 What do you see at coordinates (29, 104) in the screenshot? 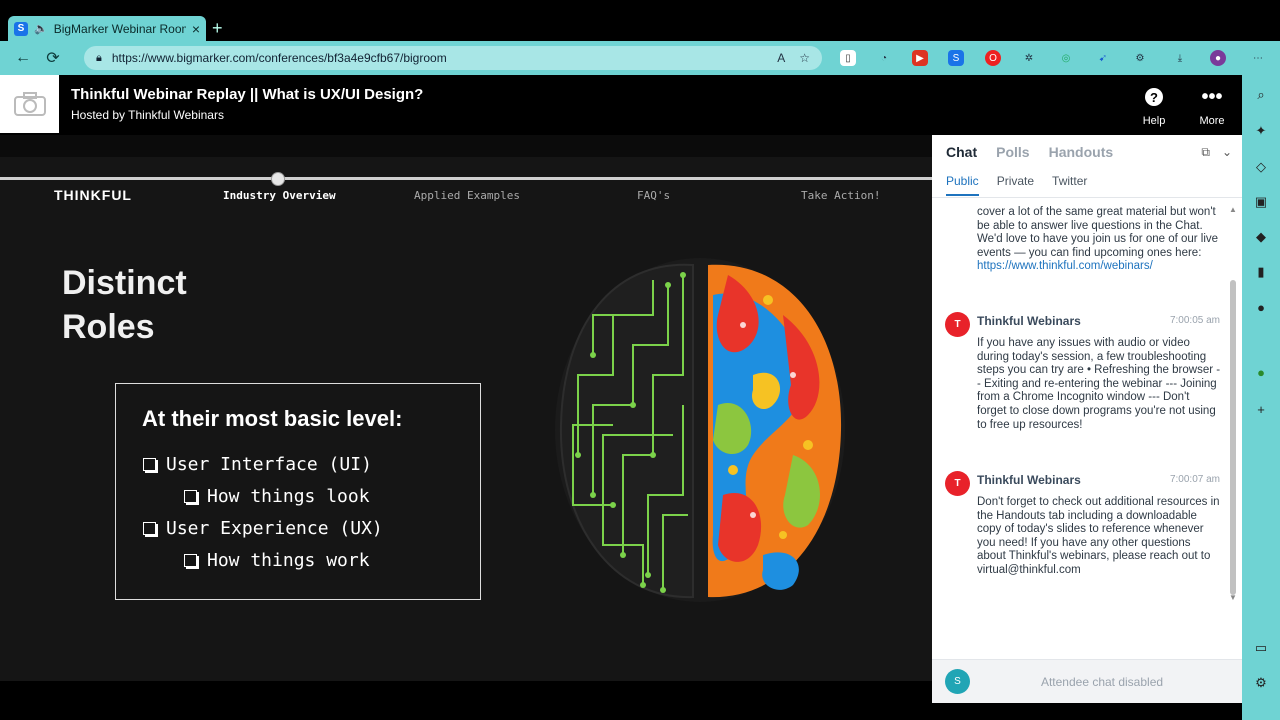
I see `camera-icon` at bounding box center [29, 104].